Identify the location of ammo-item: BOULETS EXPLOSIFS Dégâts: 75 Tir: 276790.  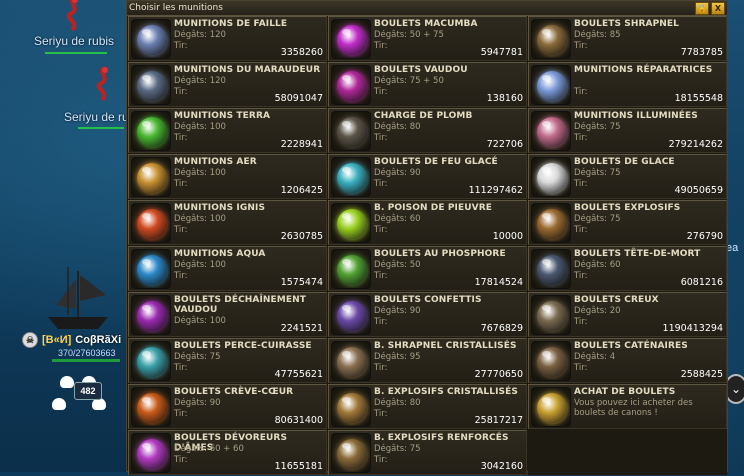
(627, 222).